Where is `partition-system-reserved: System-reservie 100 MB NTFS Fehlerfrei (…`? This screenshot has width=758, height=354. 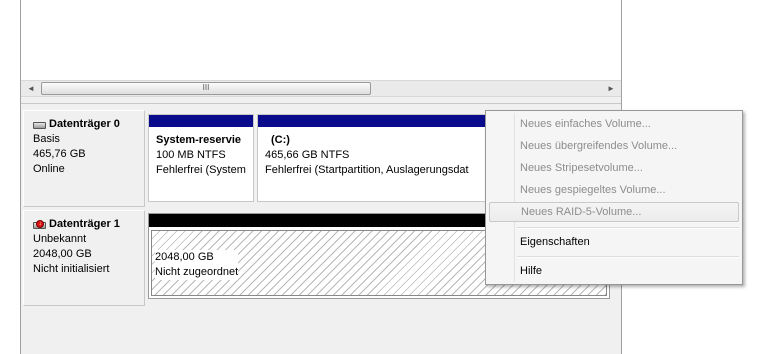 partition-system-reserved: System-reservie 100 MB NTFS Fehlerfrei (… is located at coordinates (201, 158).